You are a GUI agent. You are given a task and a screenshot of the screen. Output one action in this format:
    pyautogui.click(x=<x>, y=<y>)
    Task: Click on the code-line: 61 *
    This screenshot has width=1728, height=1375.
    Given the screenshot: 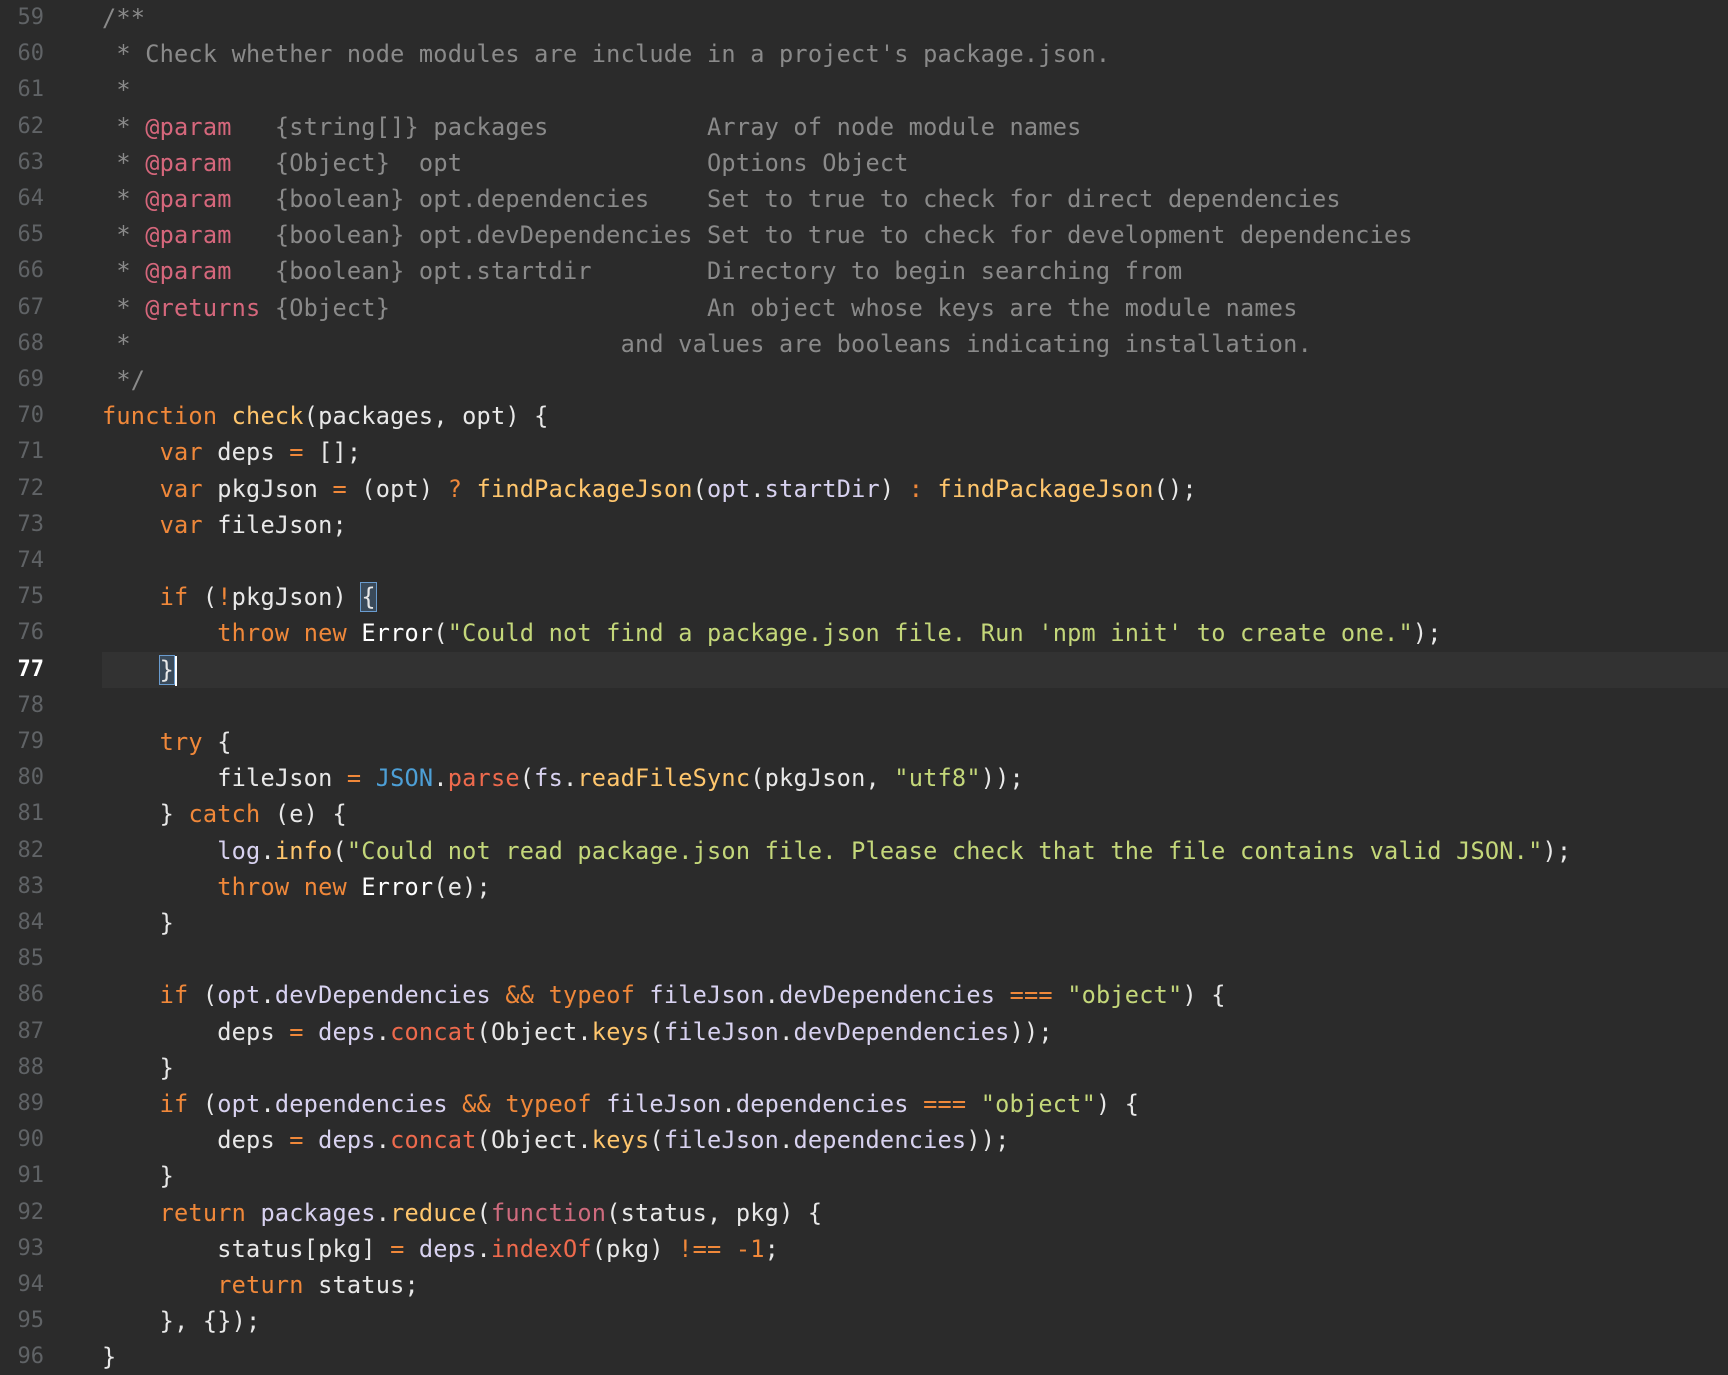 What is the action you would take?
    pyautogui.click(x=864, y=90)
    